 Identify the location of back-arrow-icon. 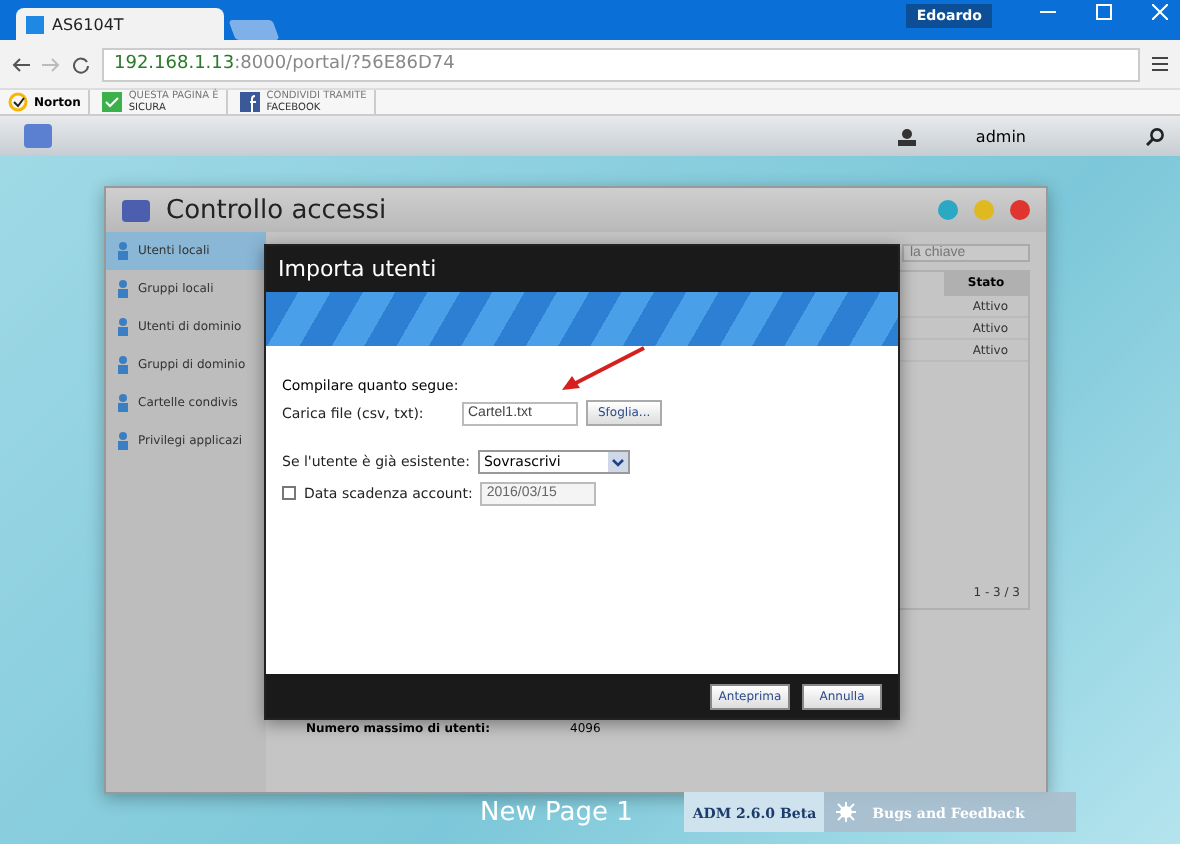
(21, 64).